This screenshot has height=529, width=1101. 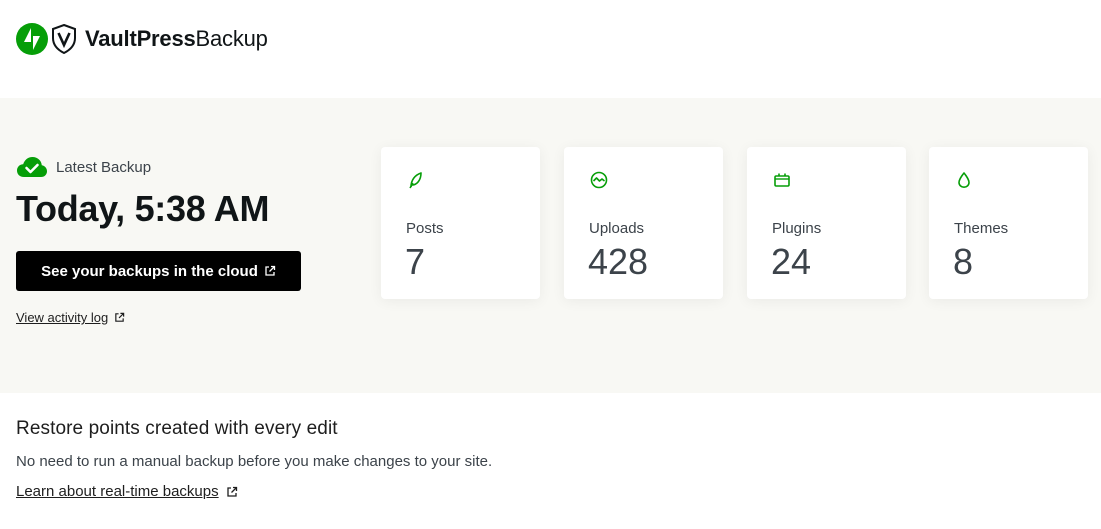 I want to click on vaultpress-logo: VaultPressBackup, so click(x=142, y=39).